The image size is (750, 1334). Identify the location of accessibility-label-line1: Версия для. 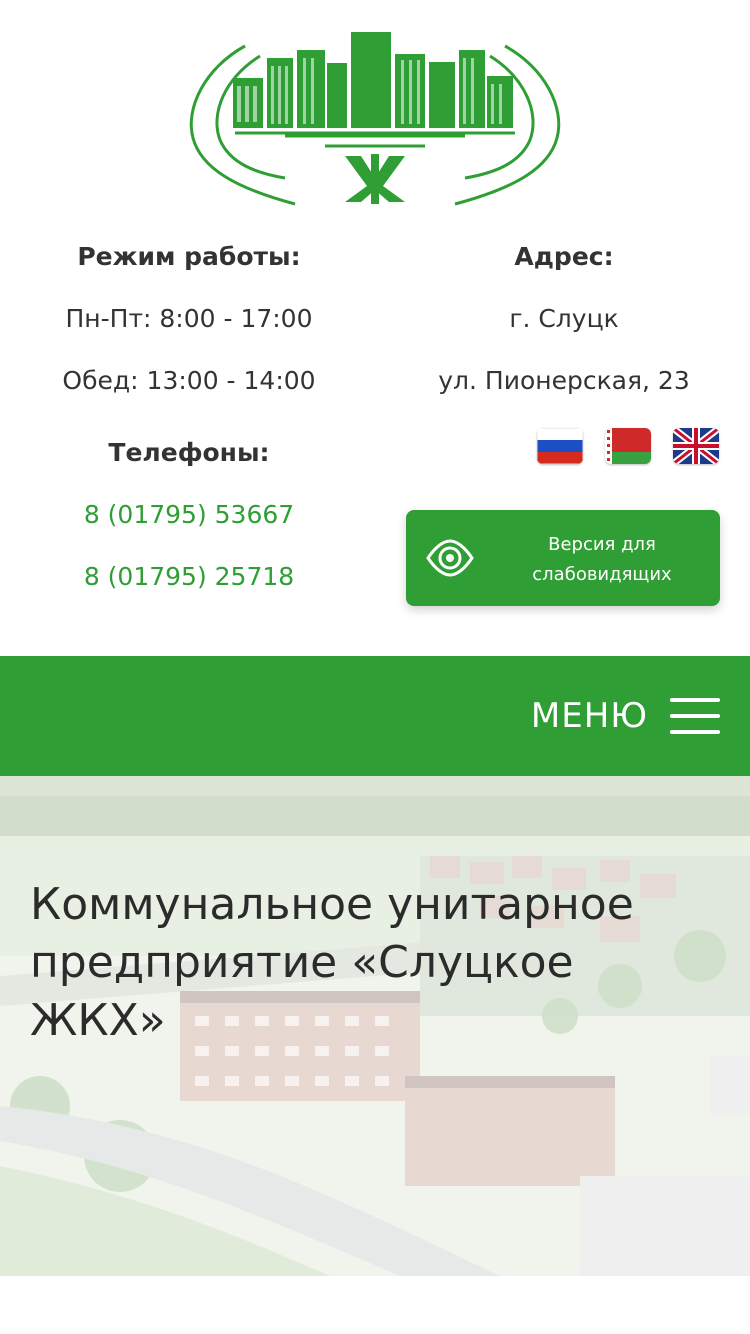
(602, 544).